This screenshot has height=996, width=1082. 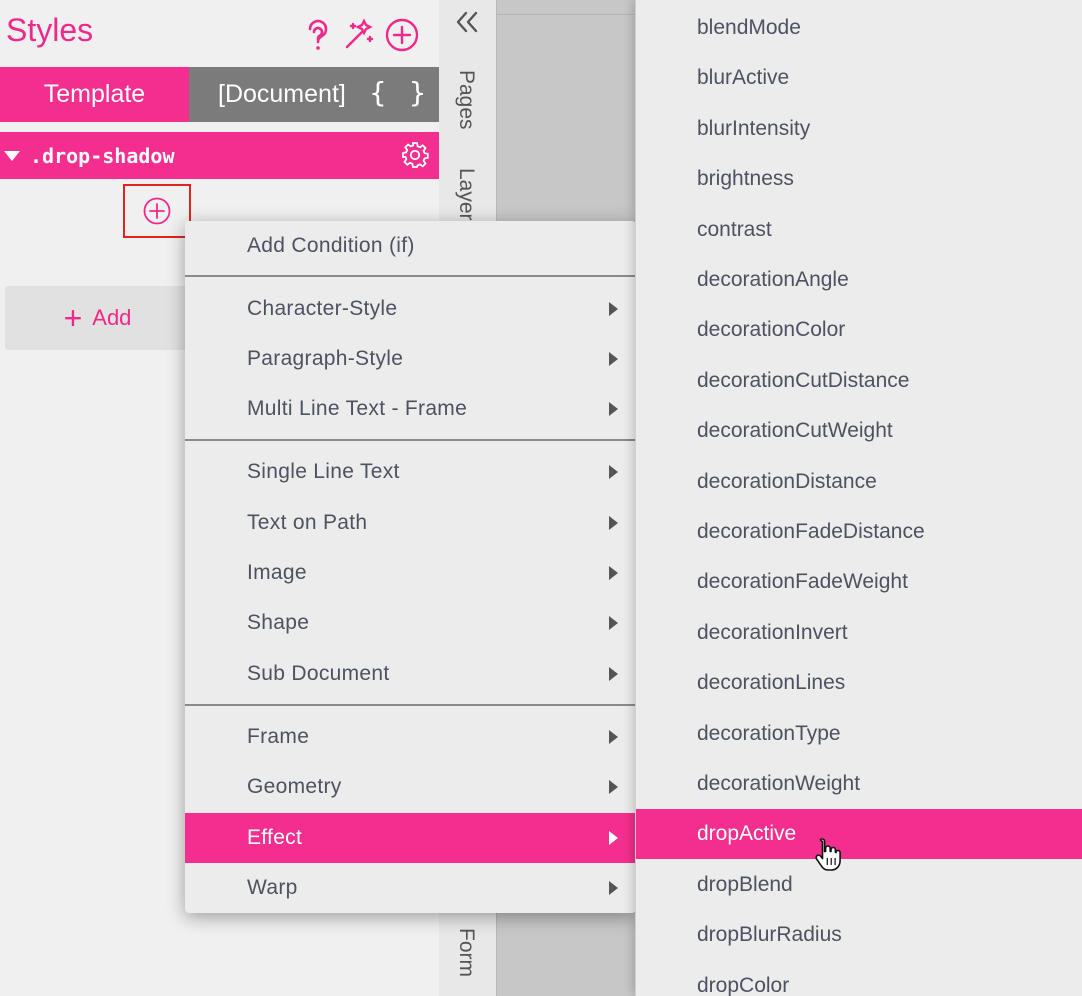 I want to click on add-condition-button, so click(x=157, y=211).